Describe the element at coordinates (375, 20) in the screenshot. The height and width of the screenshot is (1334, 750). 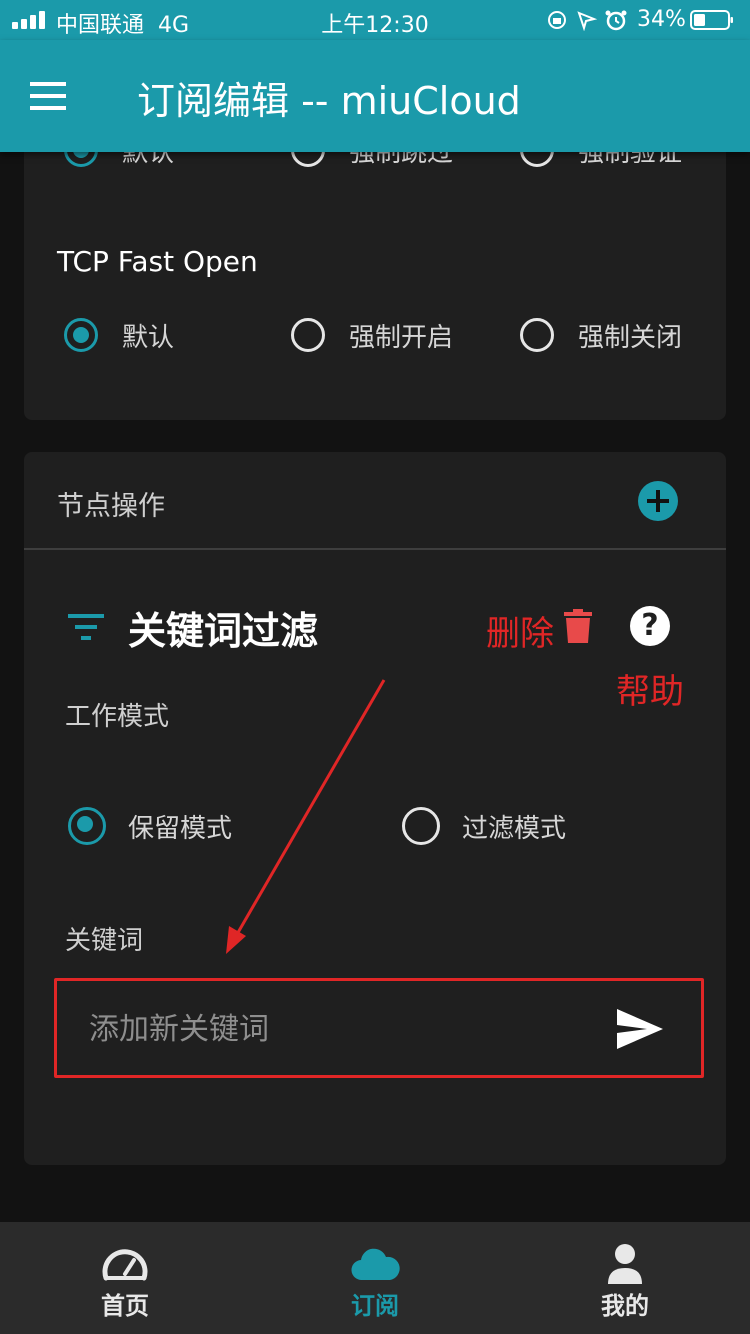
I see `status-bar: 中国联通 4G 上午12:30 34%` at that location.